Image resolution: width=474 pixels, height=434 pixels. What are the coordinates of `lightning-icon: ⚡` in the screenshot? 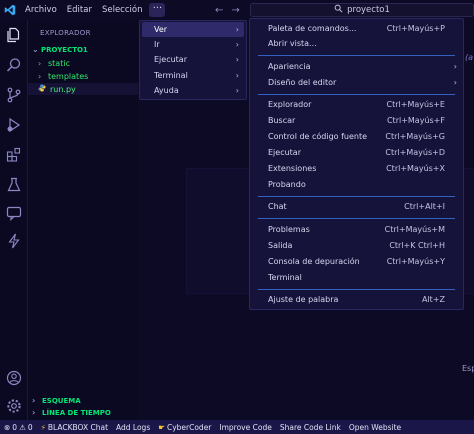 It's located at (43, 427).